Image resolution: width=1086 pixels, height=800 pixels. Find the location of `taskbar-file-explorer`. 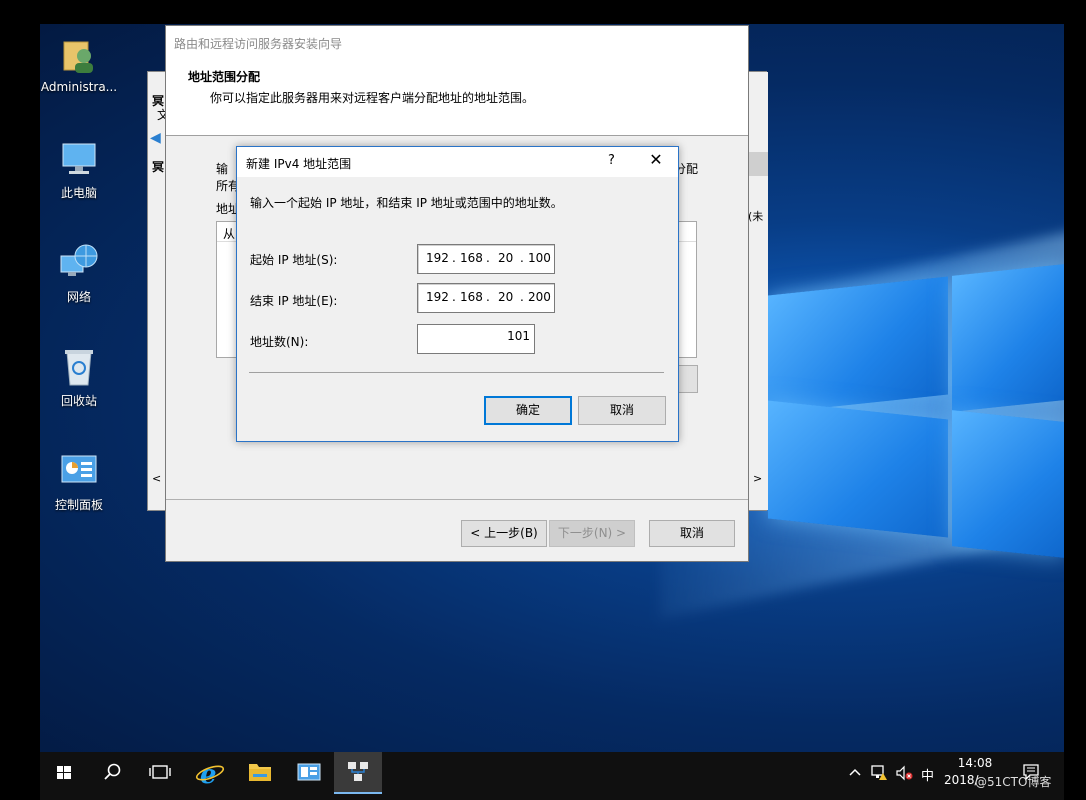

taskbar-file-explorer is located at coordinates (260, 773).